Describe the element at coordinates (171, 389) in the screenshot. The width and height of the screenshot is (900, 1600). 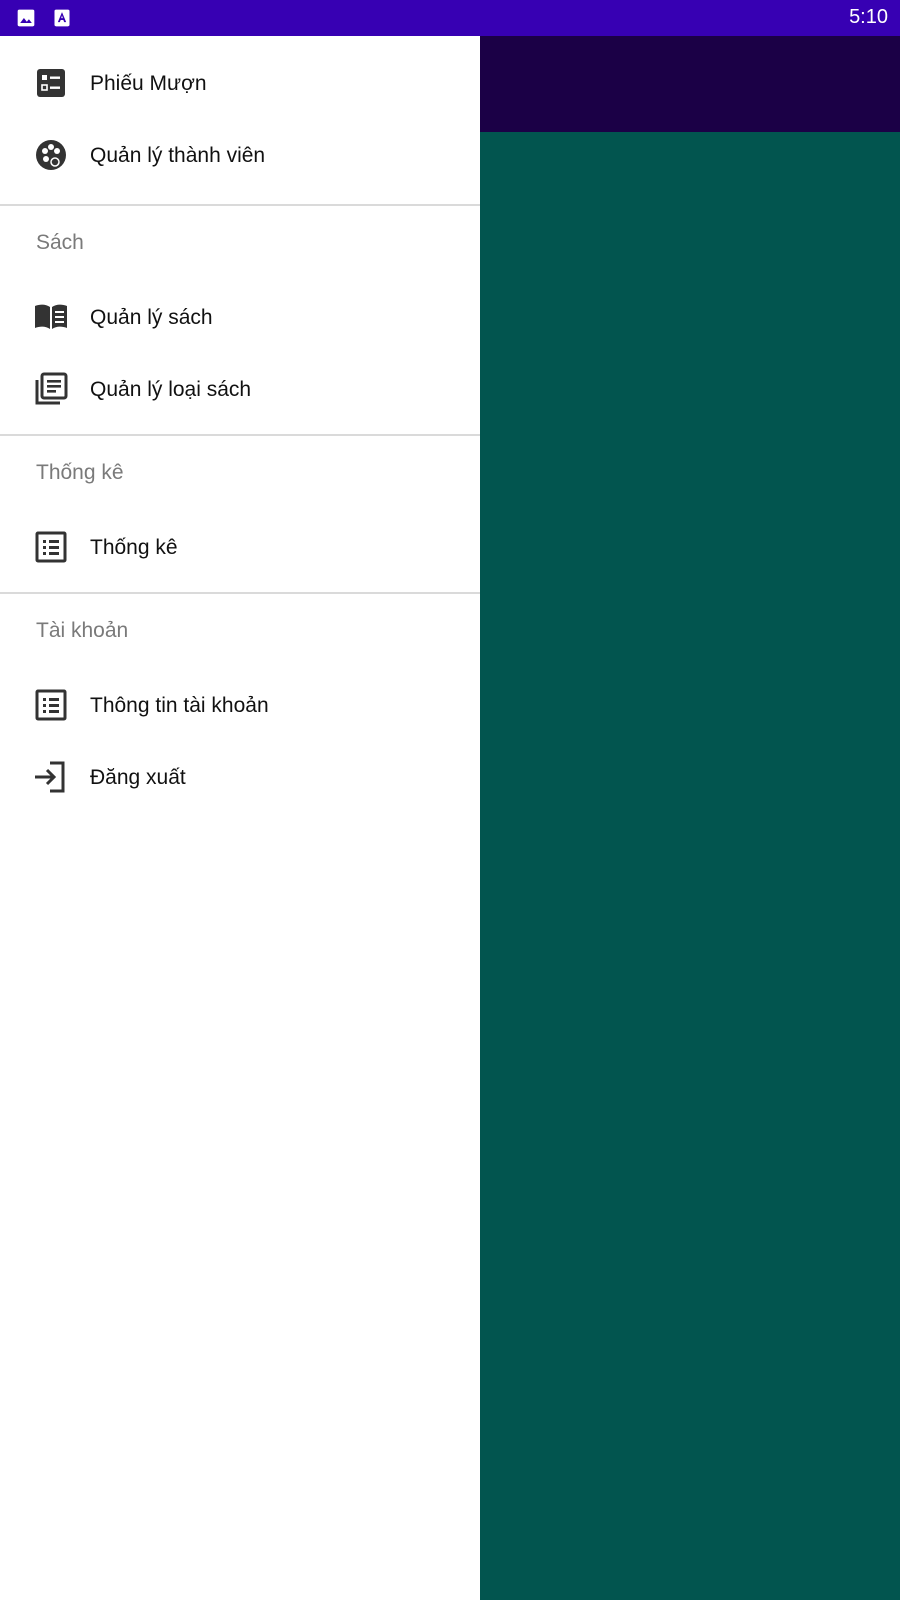
I see `nav-item-label: Quản lý loại sách` at that location.